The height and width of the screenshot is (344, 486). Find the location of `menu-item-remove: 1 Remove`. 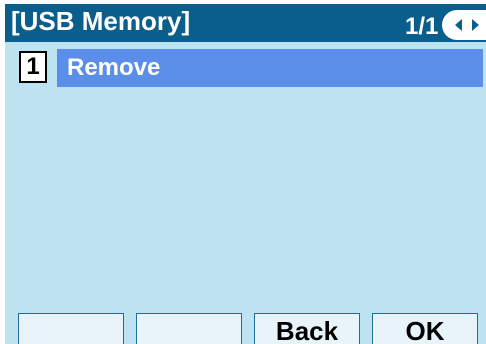

menu-item-remove: 1 Remove is located at coordinates (249, 68).